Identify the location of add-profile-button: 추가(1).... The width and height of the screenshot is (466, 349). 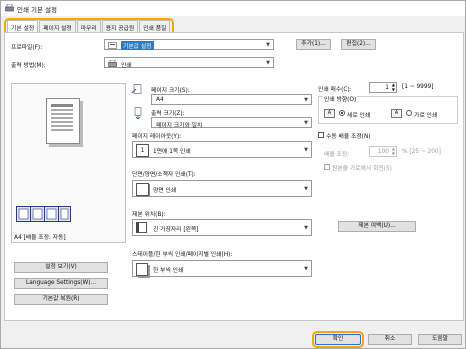
(313, 44).